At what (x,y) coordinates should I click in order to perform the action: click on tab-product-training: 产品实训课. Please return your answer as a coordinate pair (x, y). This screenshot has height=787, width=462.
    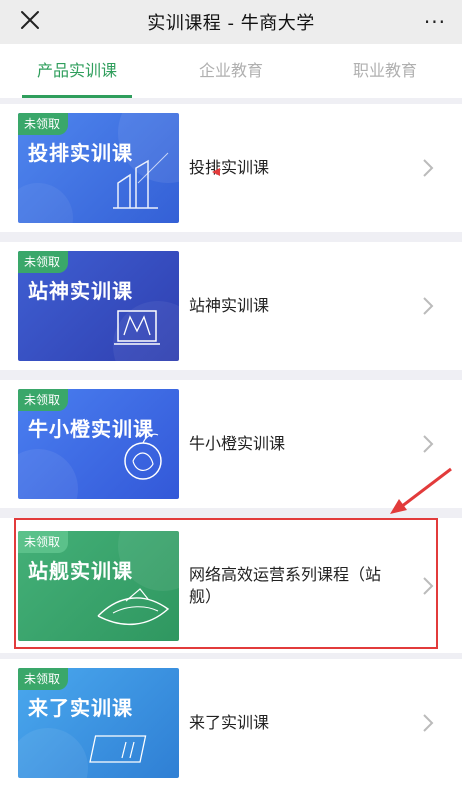
    Looking at the image, I should click on (77, 71).